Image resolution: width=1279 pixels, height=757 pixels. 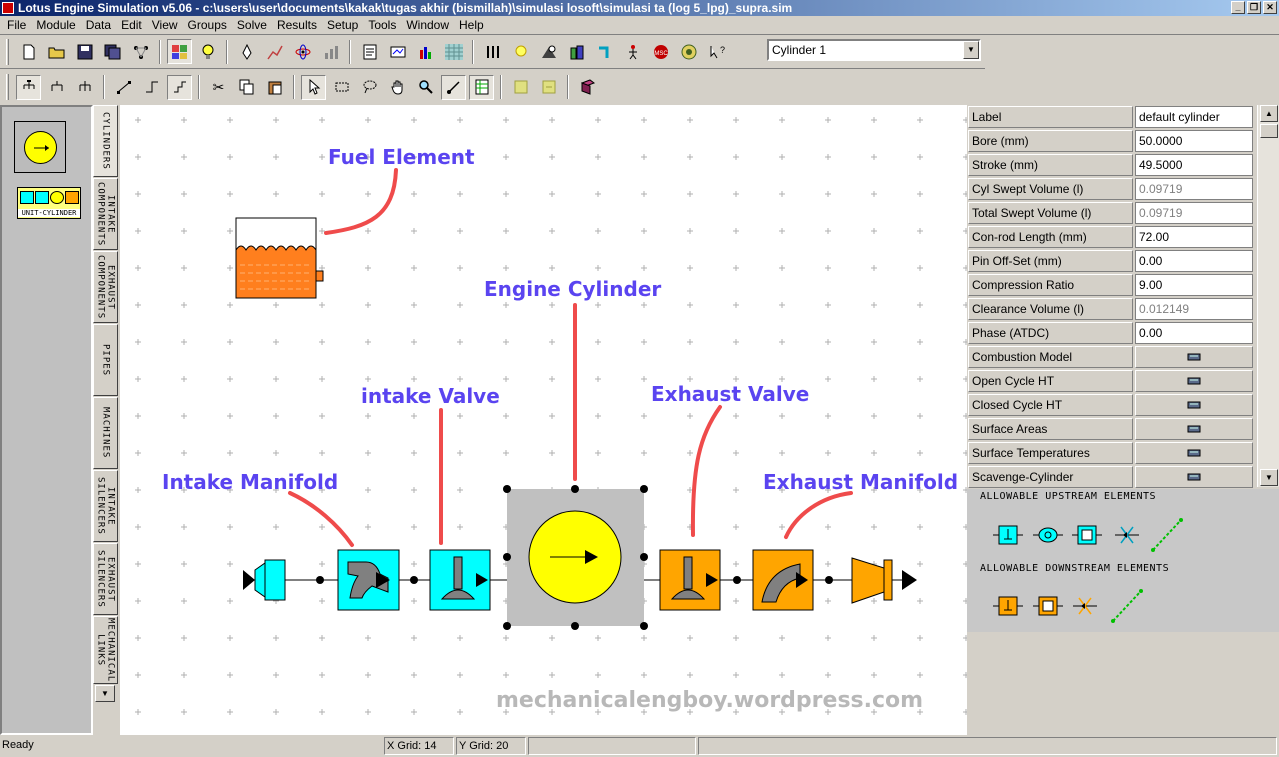 I want to click on menu-edit: Edit, so click(x=131, y=25).